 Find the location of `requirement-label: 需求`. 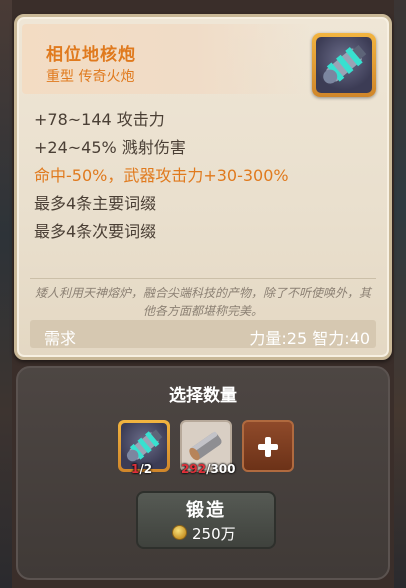

requirement-label: 需求 is located at coordinates (60, 338).